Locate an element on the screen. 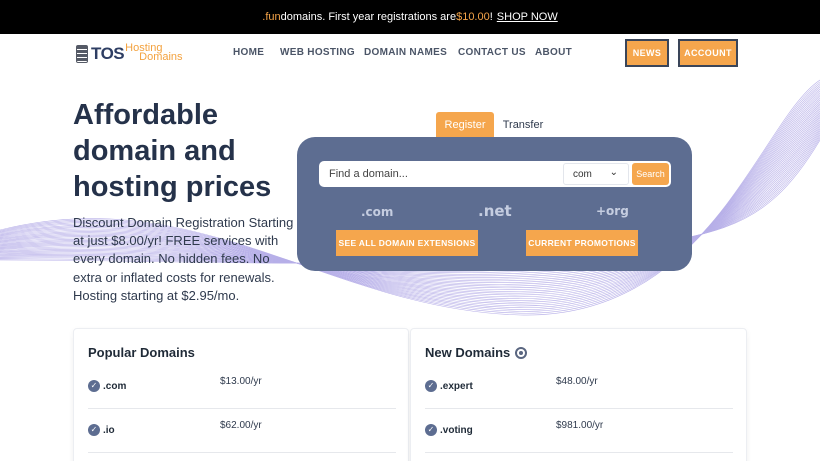  extension-net: .net is located at coordinates (495, 211).